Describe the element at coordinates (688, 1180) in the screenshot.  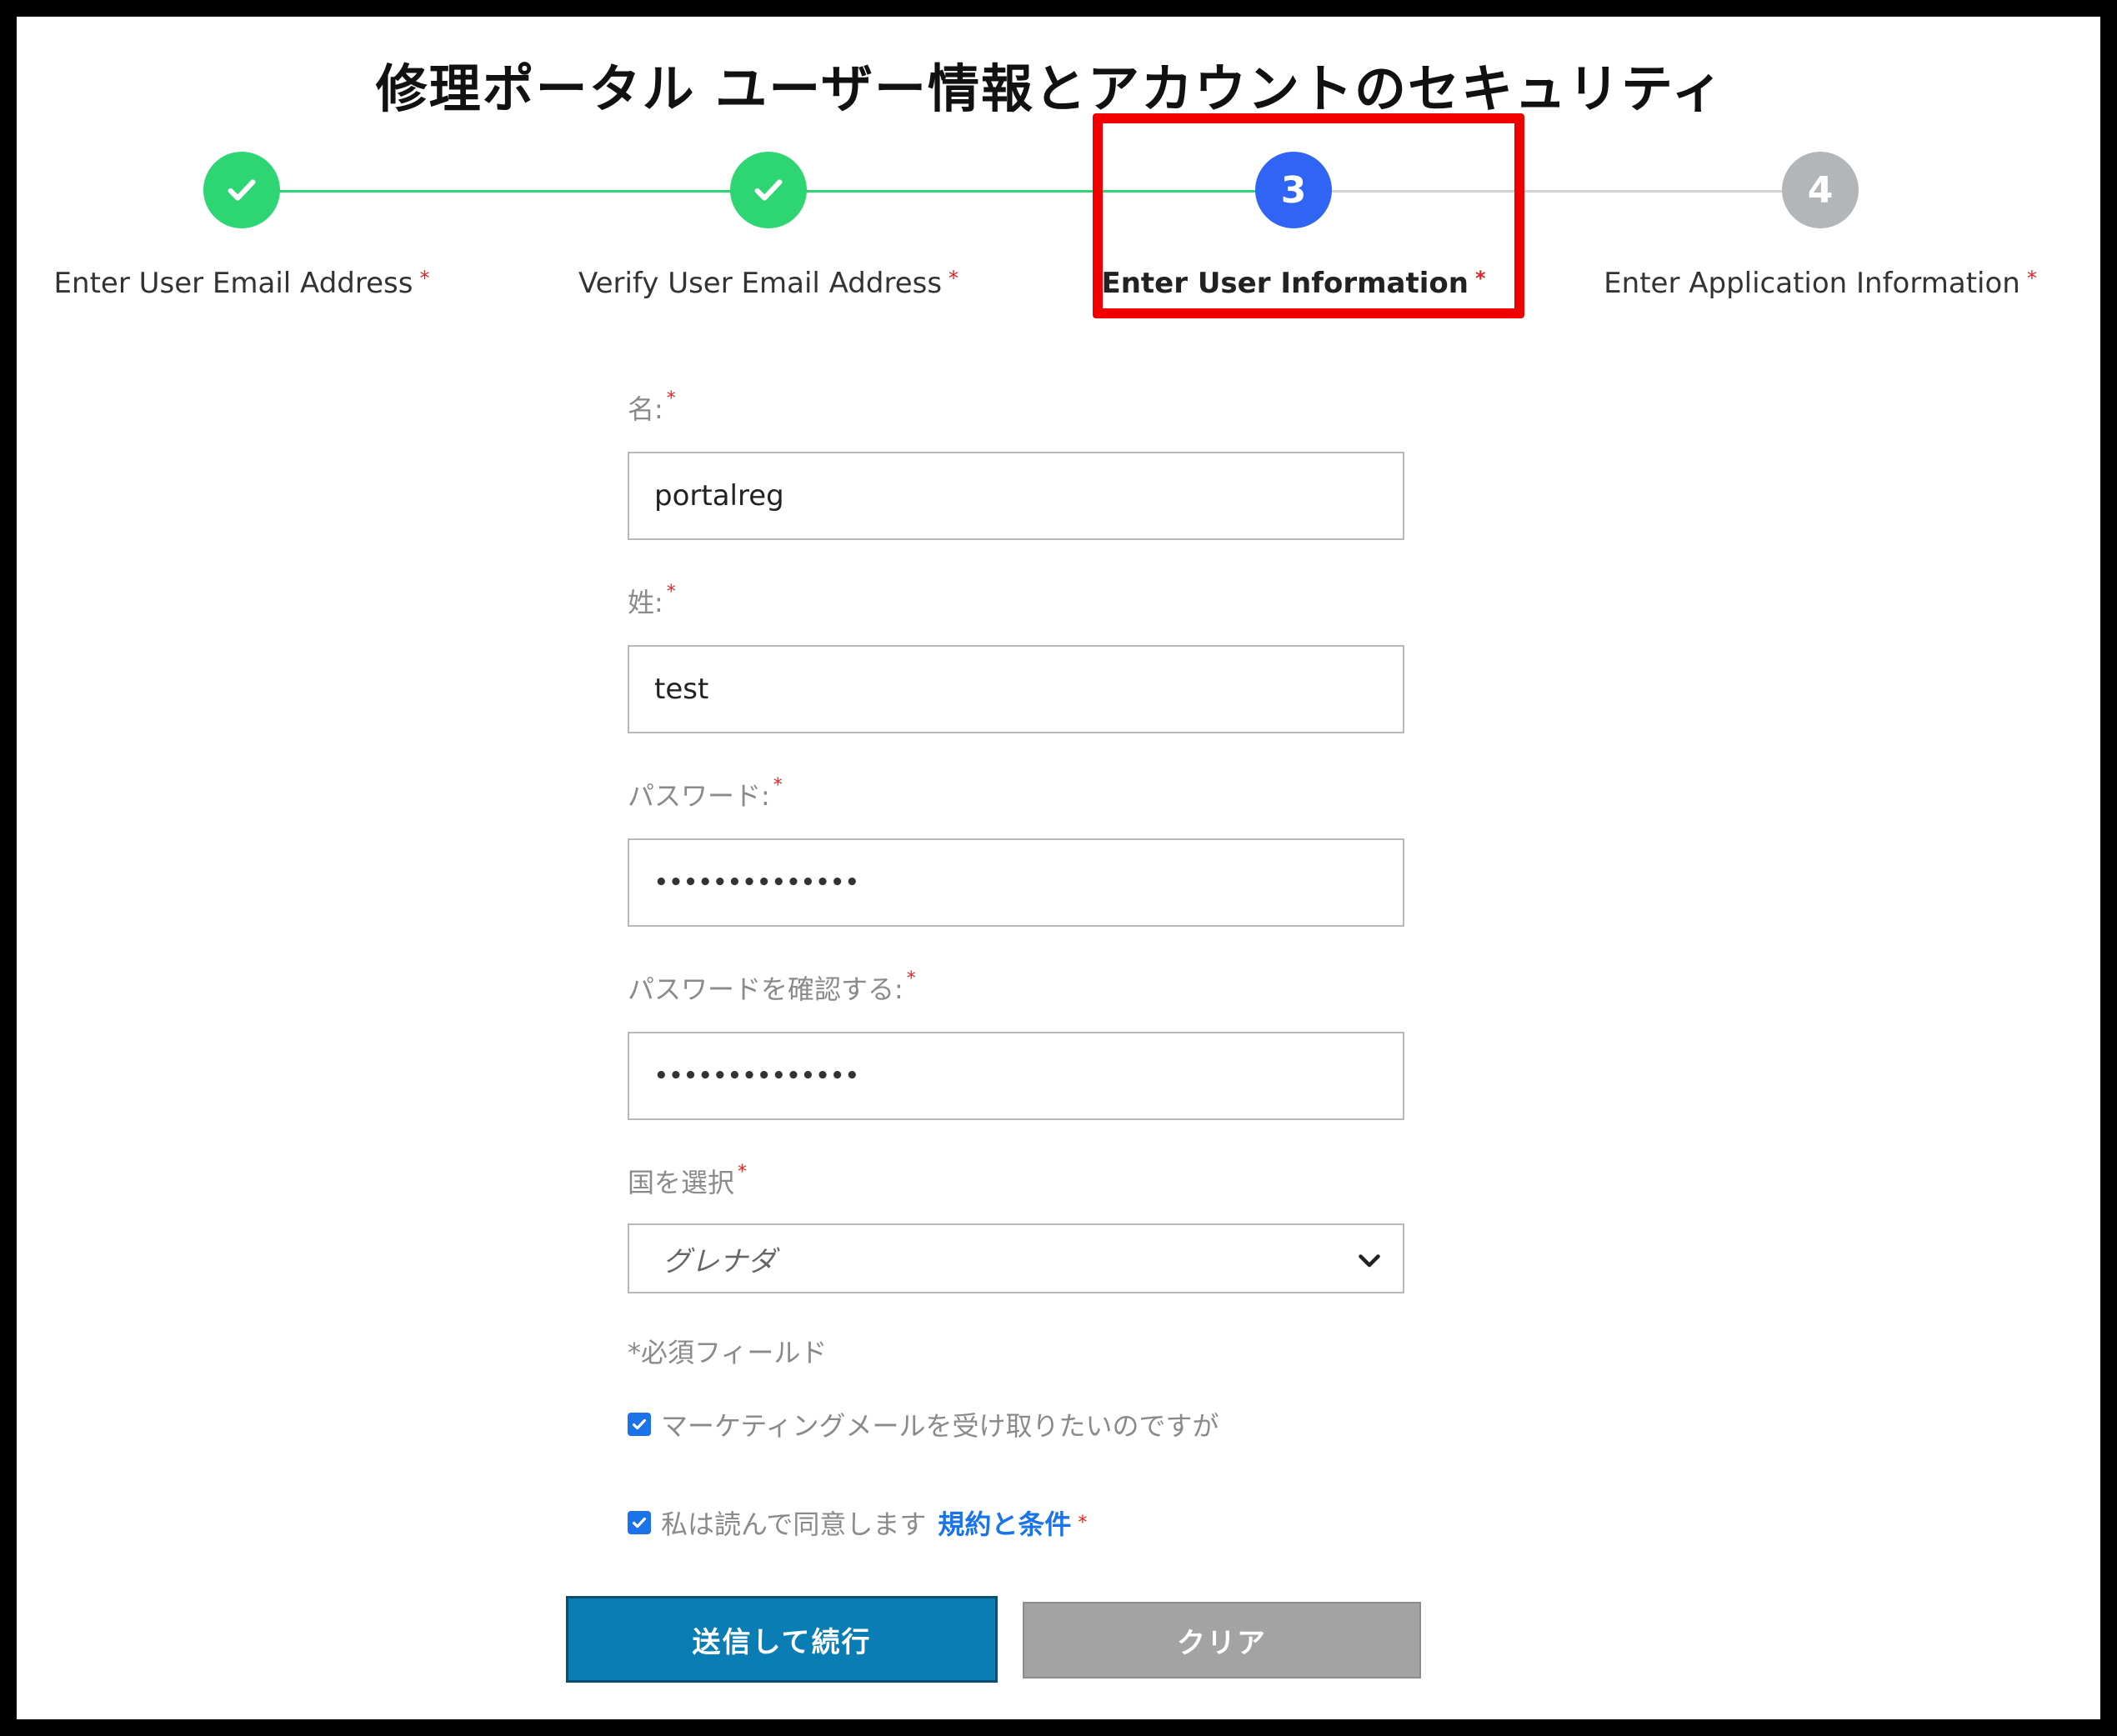
I see `country-label: 国を選択 *` at that location.